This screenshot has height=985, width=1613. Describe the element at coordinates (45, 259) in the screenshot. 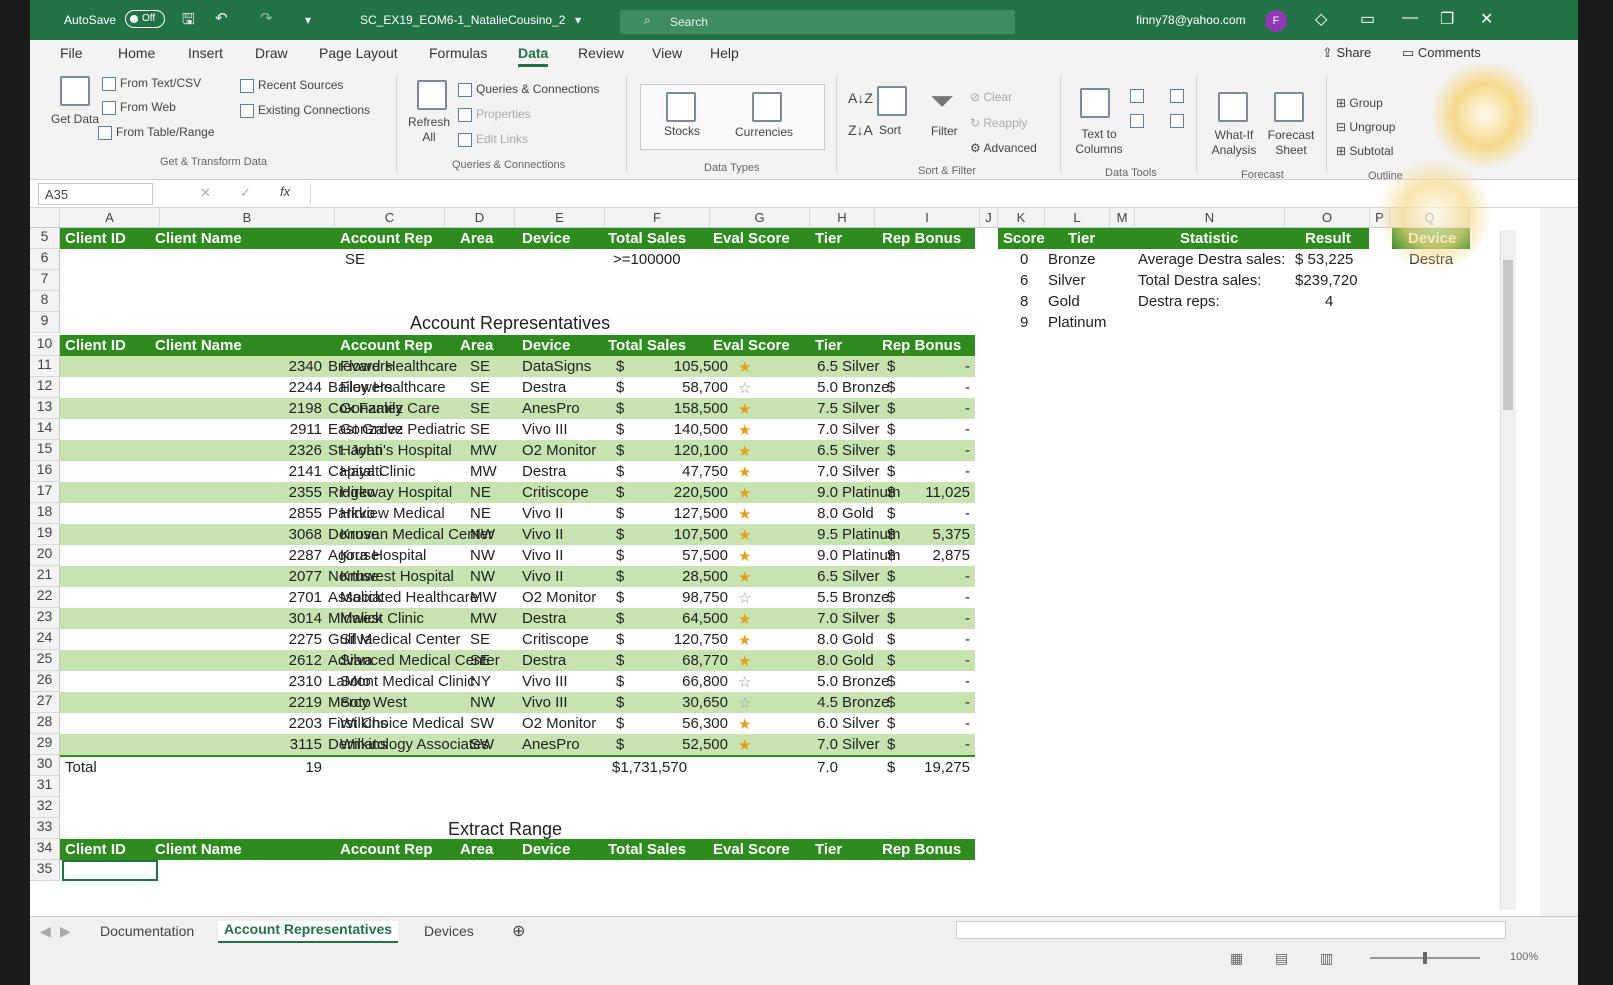

I see `row-header: 6` at that location.